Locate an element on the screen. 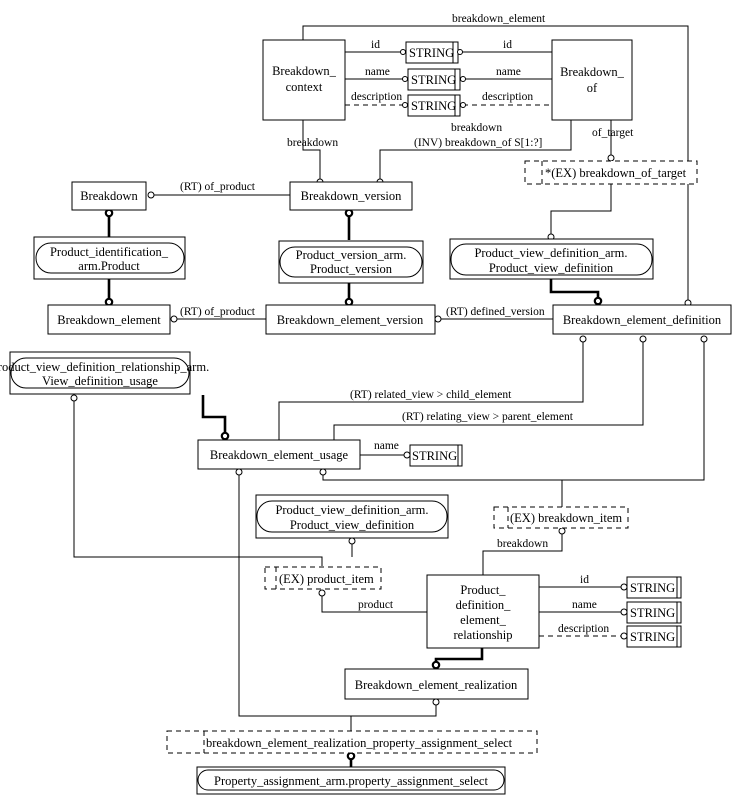 The height and width of the screenshot is (803, 743). entity-breakdown-element: Breakdown_element is located at coordinates (109, 319).